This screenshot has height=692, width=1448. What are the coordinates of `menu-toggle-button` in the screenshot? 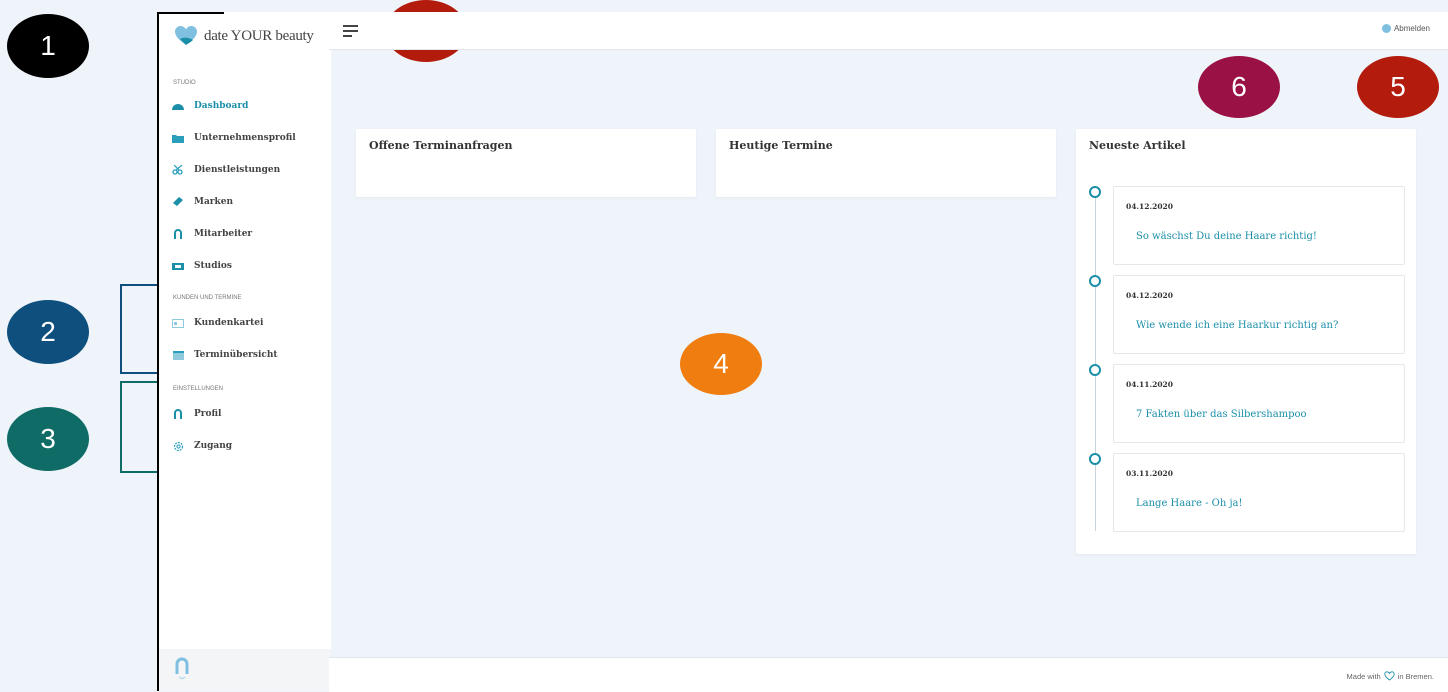 It's located at (350, 32).